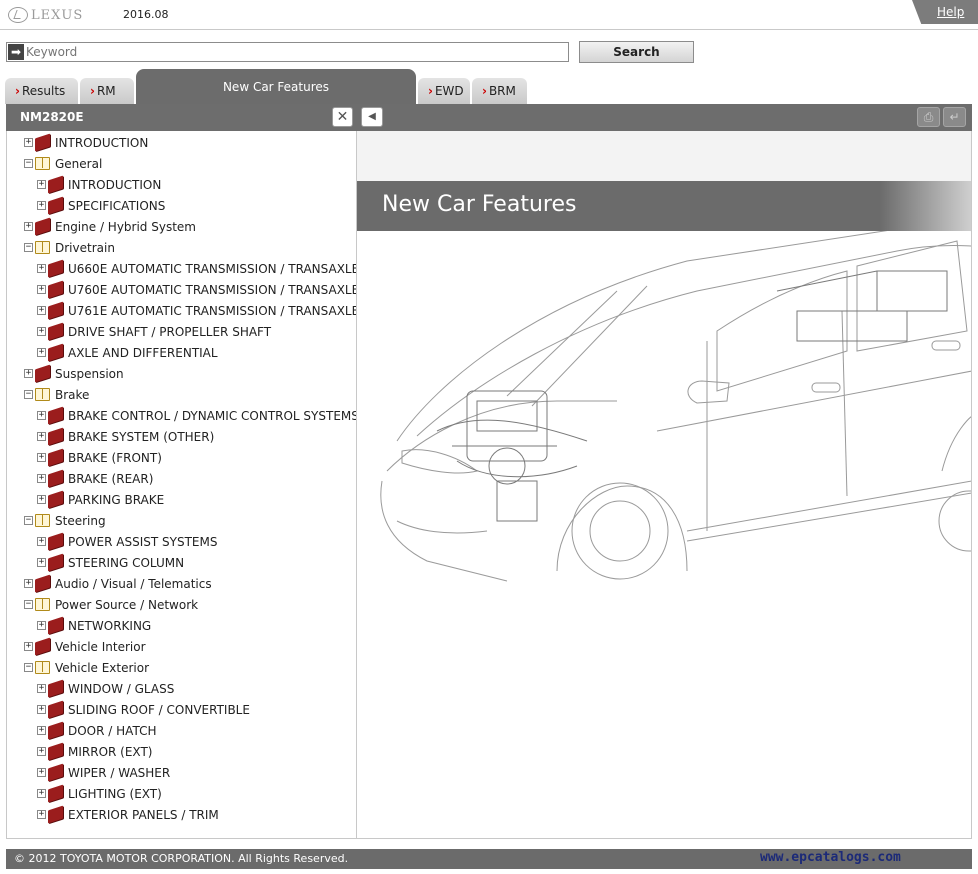  I want to click on tree-item: + BRAKE SYSTEM (OTHER), so click(125, 436).